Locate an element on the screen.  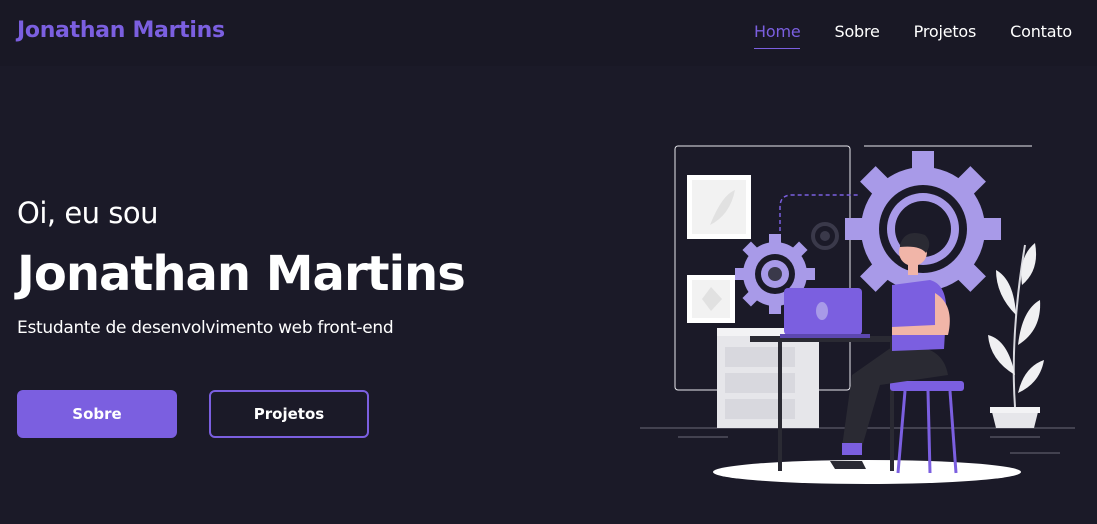
nav-link-sobre: Sobre is located at coordinates (856, 35).